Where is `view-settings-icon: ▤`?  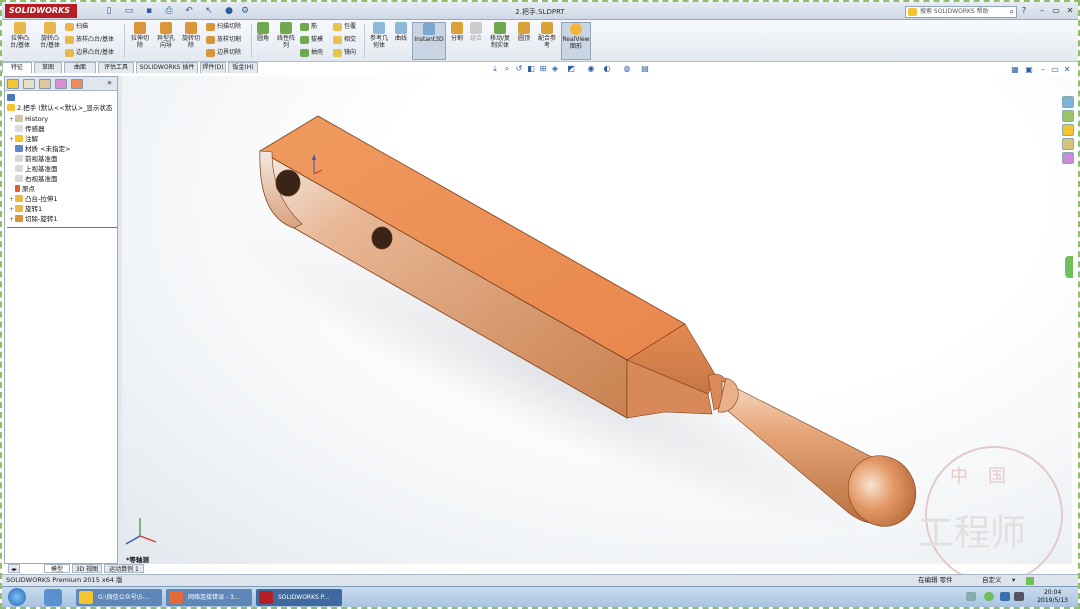 view-settings-icon: ▤ is located at coordinates (645, 69).